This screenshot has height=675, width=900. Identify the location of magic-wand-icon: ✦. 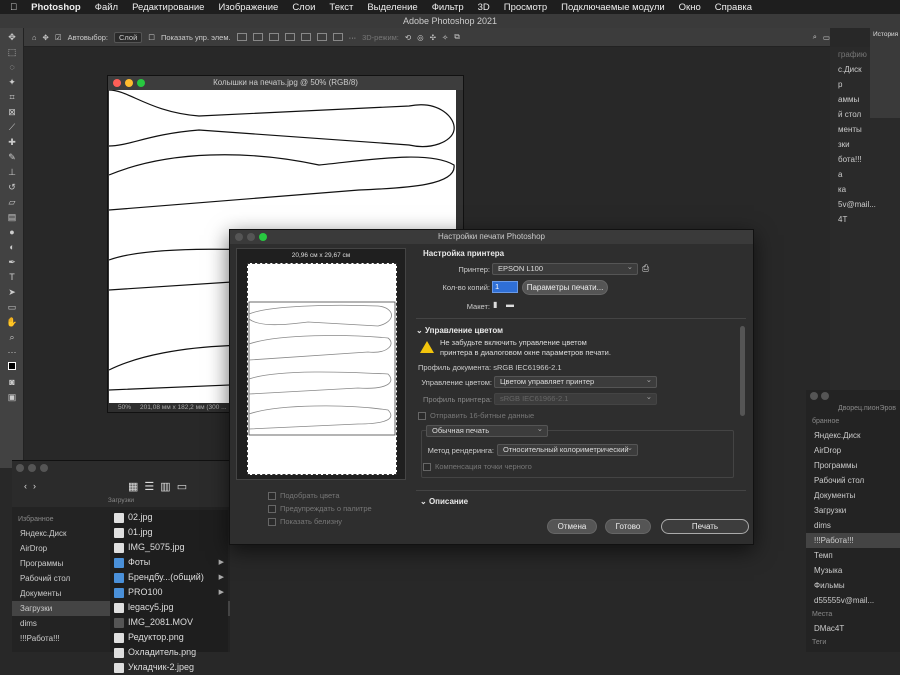
(12, 82).